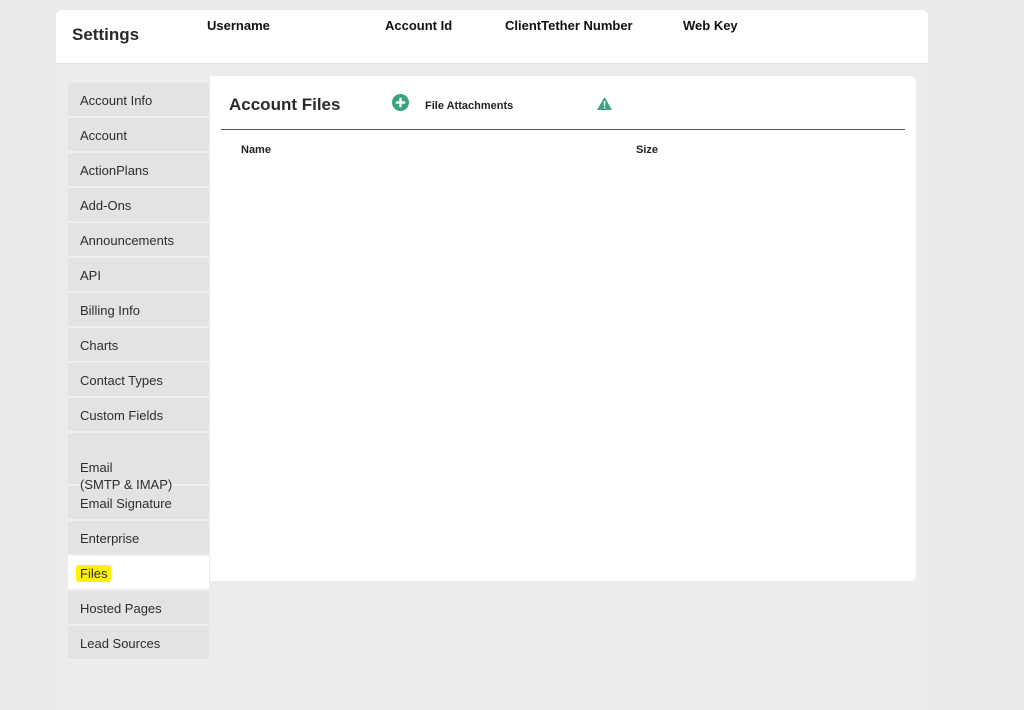 This screenshot has height=710, width=1024. Describe the element at coordinates (138, 205) in the screenshot. I see `sidebar-item-add-ons: Add-Ons` at that location.